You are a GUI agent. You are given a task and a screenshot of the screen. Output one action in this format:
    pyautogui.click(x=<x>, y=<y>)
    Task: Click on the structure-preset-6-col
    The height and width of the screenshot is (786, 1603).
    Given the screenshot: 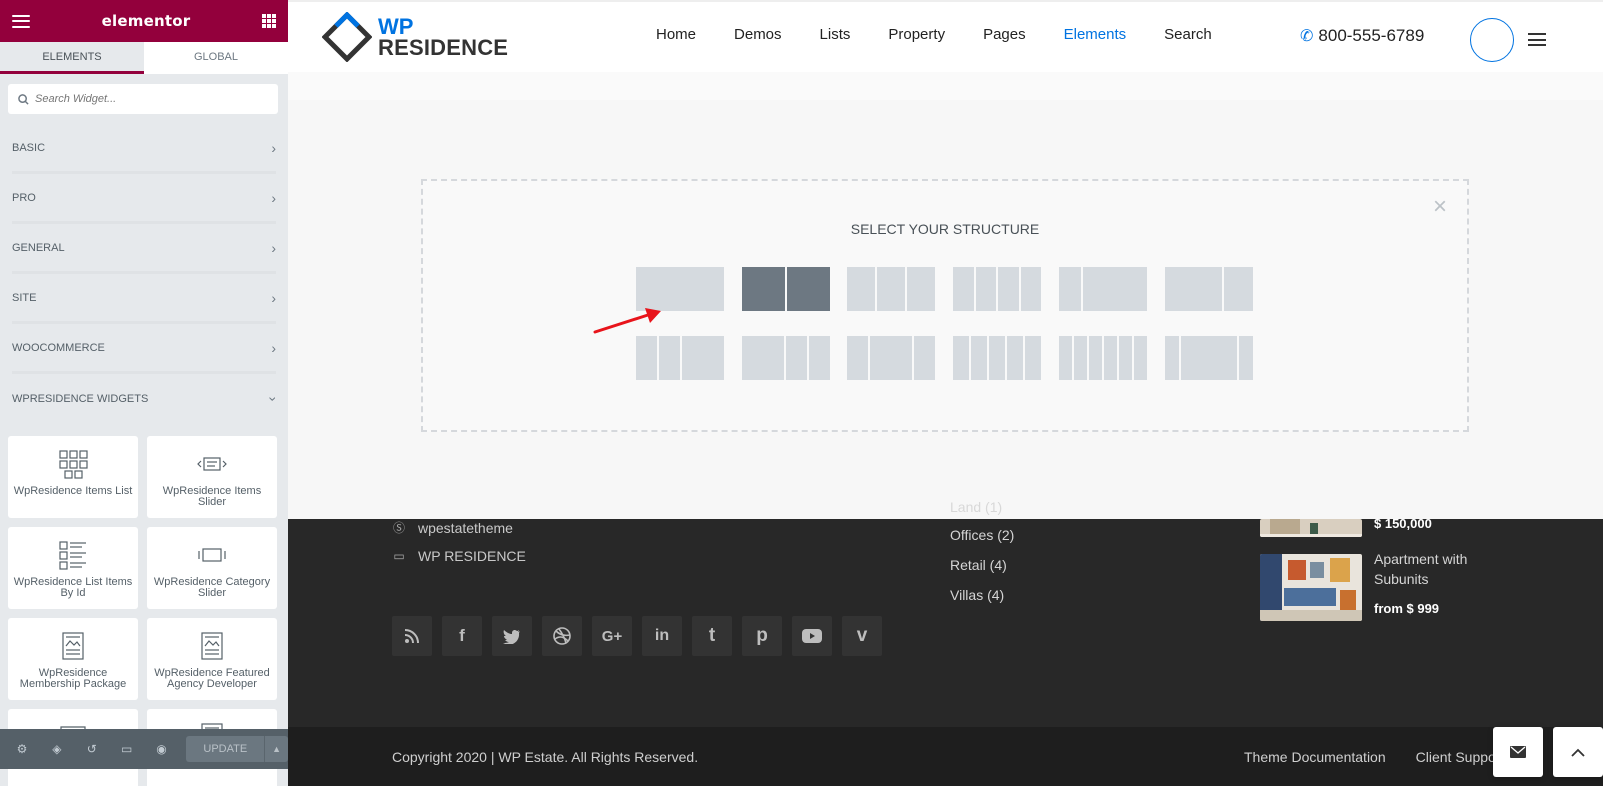 What is the action you would take?
    pyautogui.click(x=1103, y=358)
    